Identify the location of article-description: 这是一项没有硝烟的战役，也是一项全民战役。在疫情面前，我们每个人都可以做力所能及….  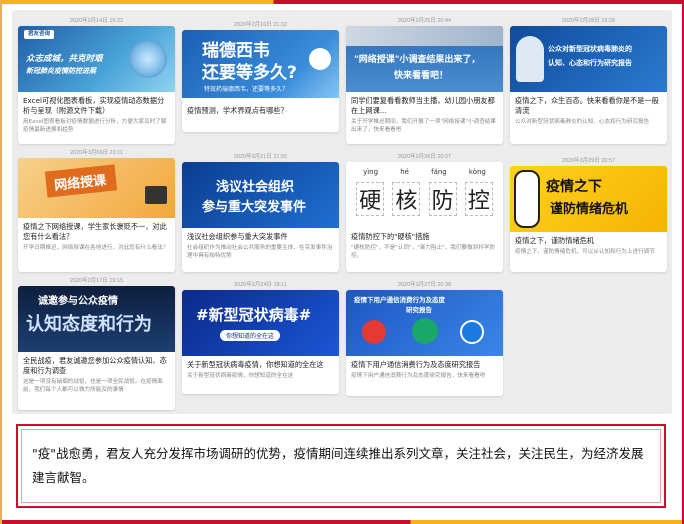
(93, 386).